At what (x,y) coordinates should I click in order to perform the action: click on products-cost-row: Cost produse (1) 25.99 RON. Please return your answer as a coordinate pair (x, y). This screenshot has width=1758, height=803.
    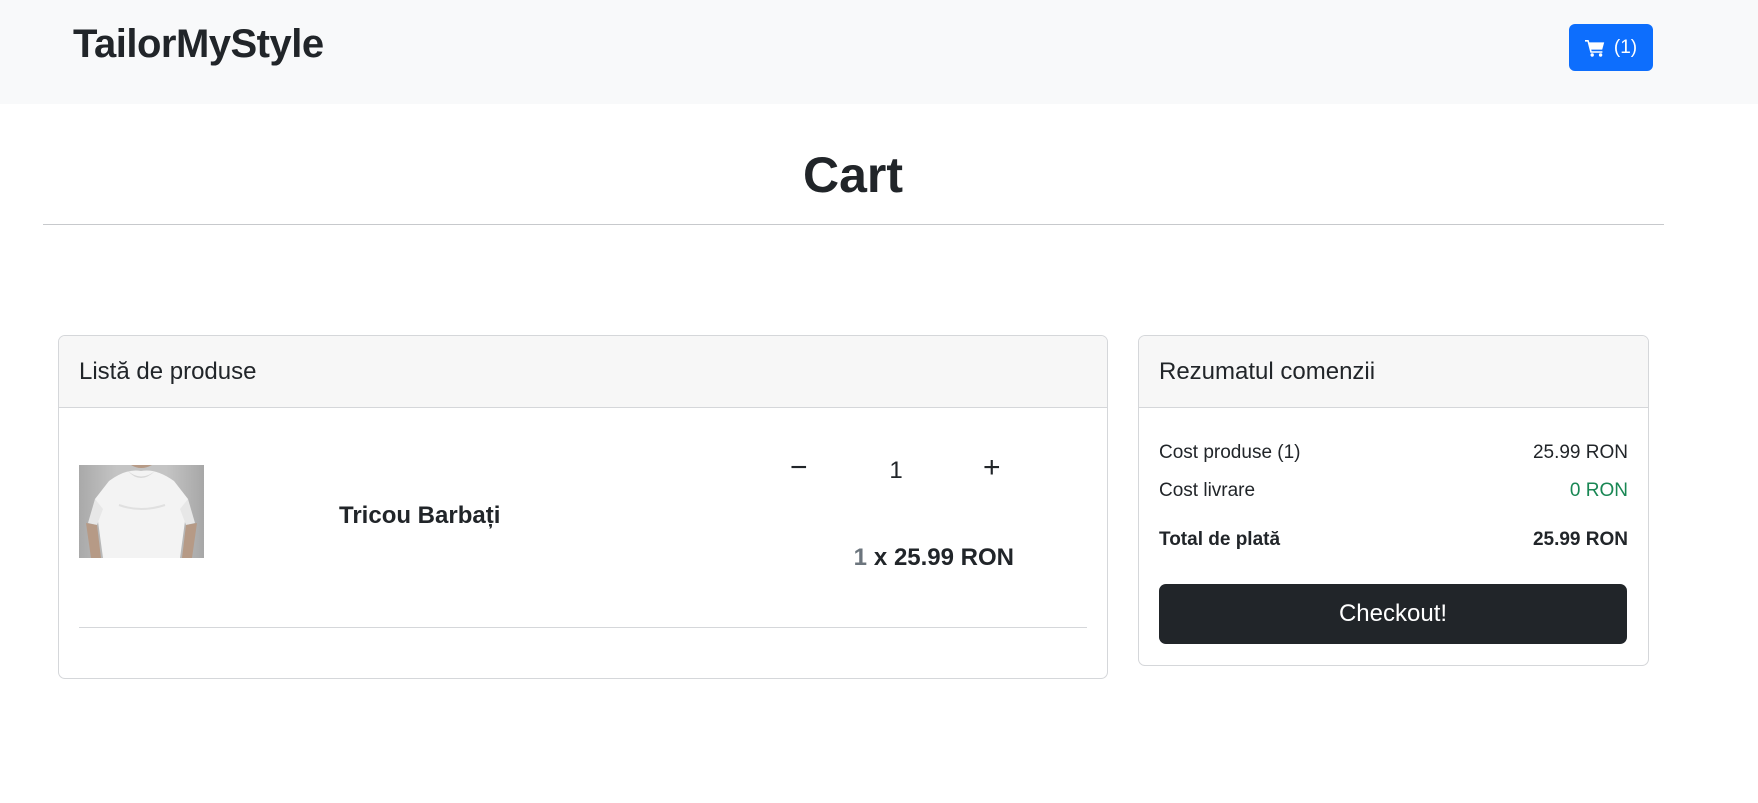
    Looking at the image, I should click on (1393, 453).